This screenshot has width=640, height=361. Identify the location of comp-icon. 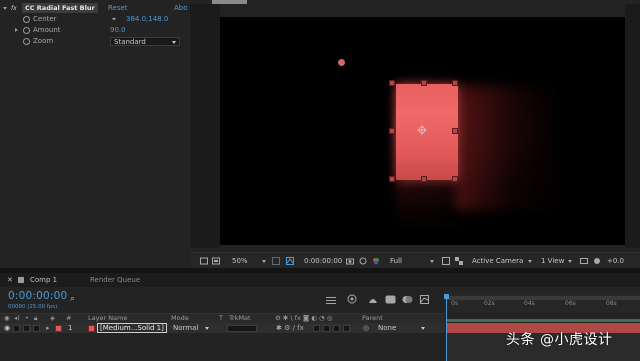
(21, 280).